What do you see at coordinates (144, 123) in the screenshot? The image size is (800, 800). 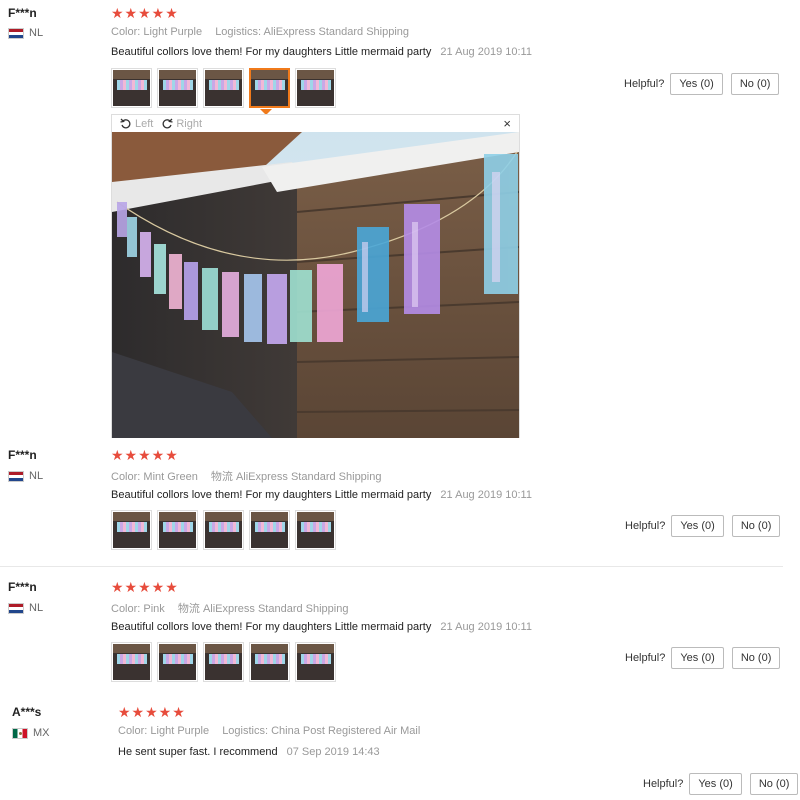 I see `rotate-left-label: Left` at bounding box center [144, 123].